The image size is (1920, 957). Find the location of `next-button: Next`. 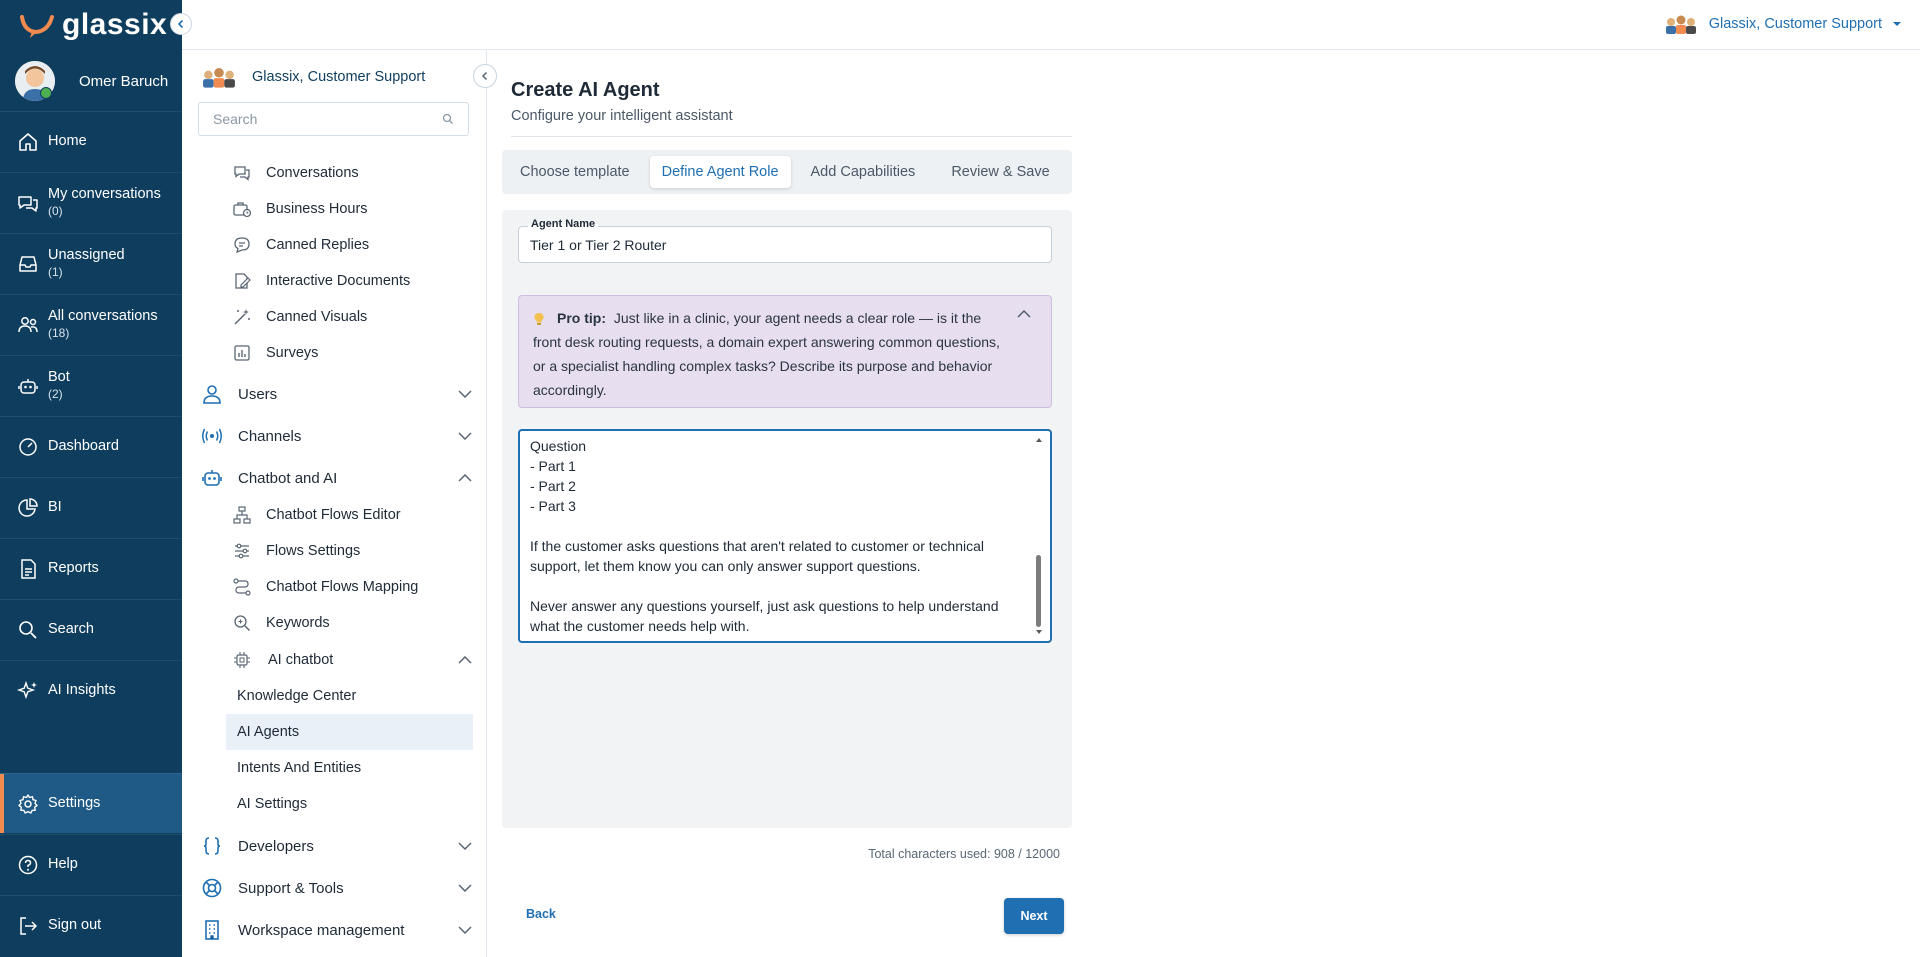

next-button: Next is located at coordinates (1034, 916).